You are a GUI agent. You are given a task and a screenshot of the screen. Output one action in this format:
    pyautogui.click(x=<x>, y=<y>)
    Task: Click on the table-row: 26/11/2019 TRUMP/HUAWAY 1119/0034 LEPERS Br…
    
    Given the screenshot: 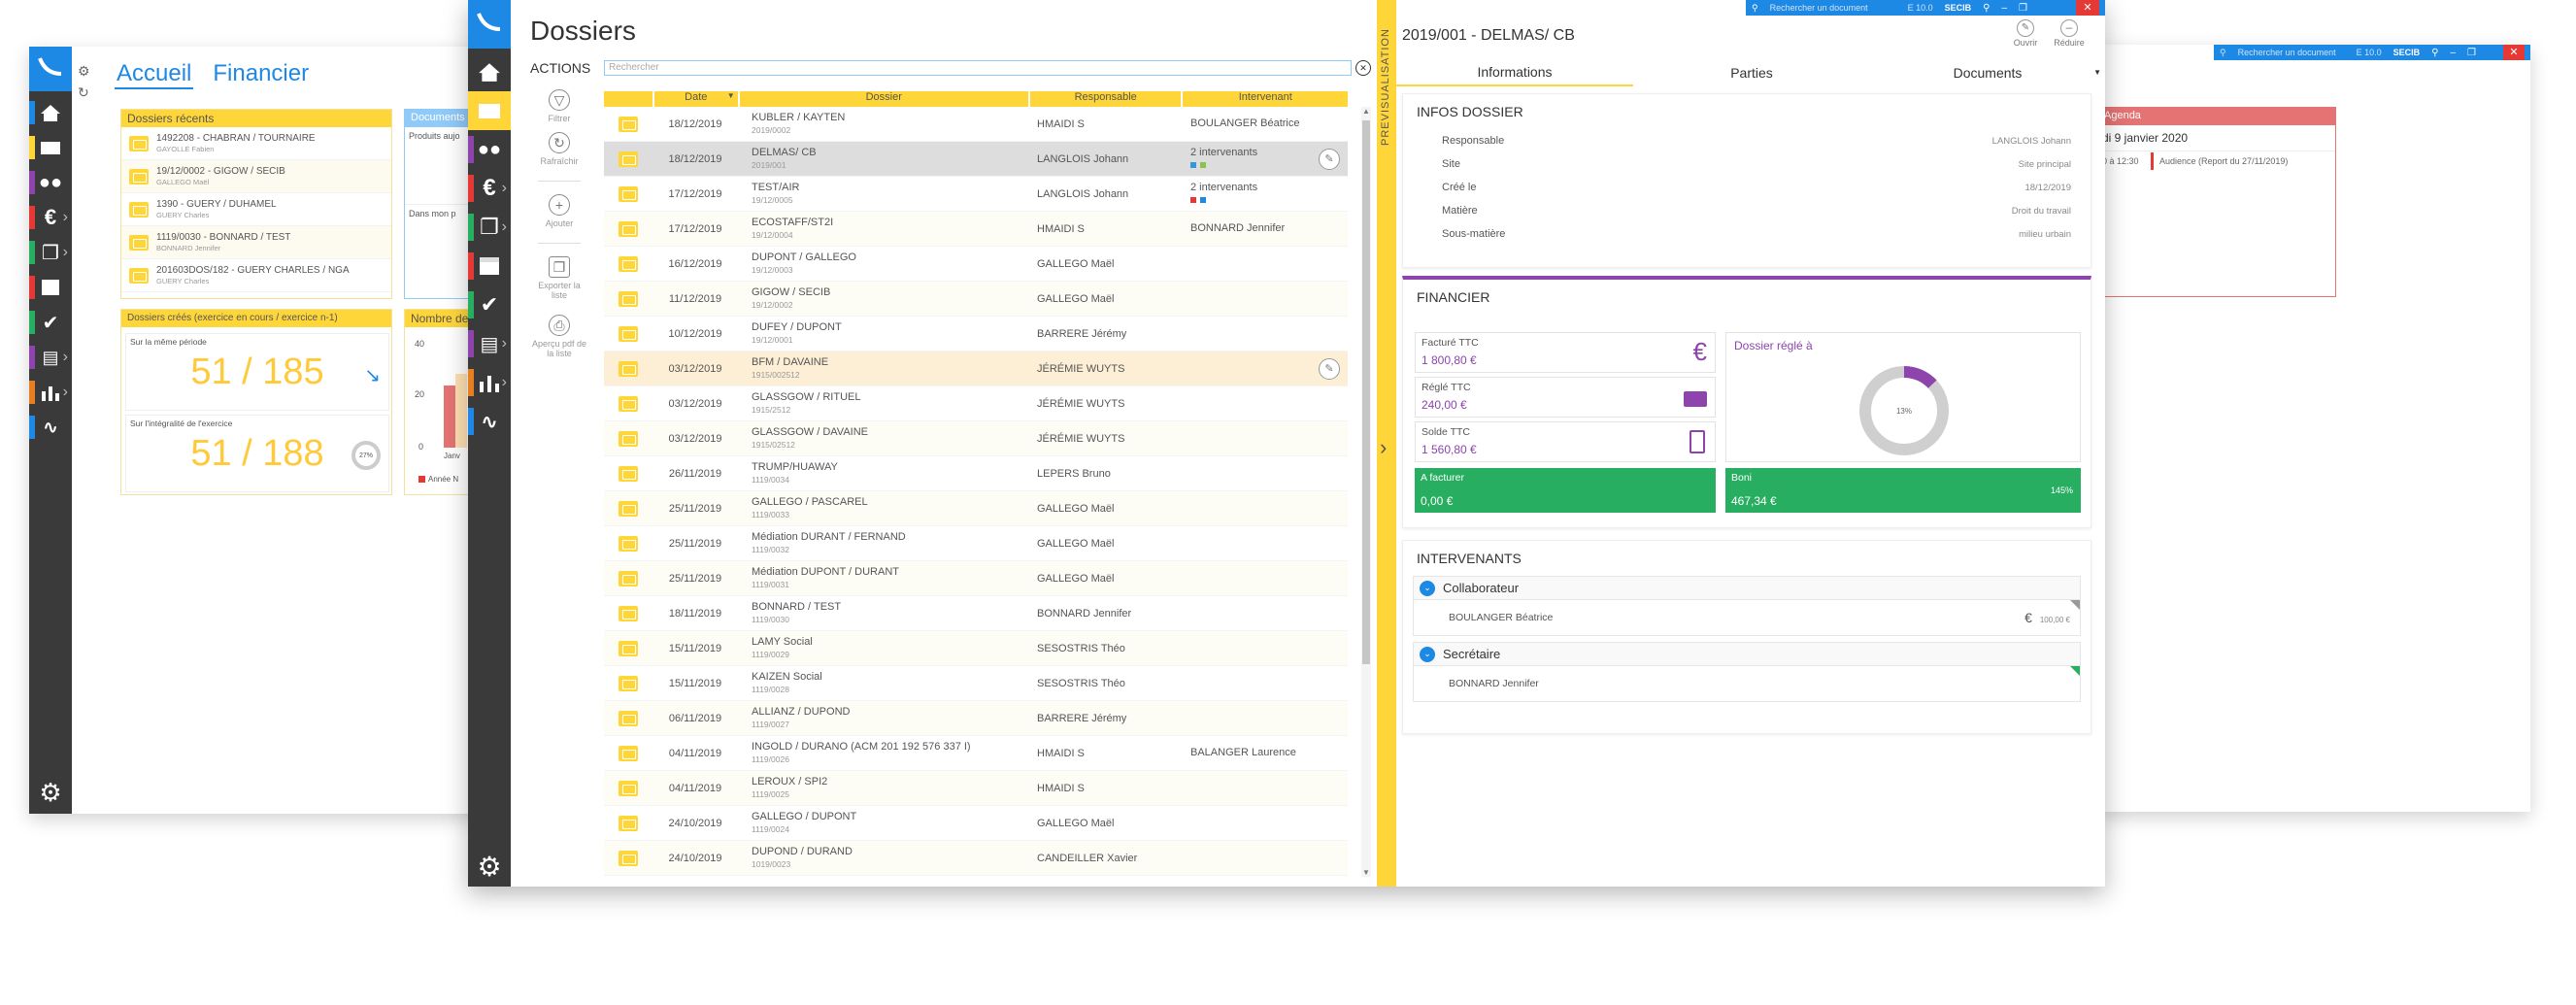 What is the action you would take?
    pyautogui.click(x=976, y=474)
    